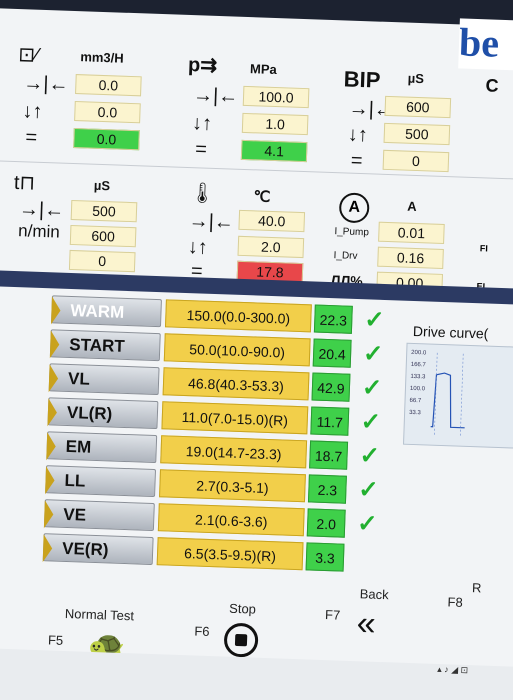  I want to click on test-step-vl-r: VL(R), so click(103, 413).